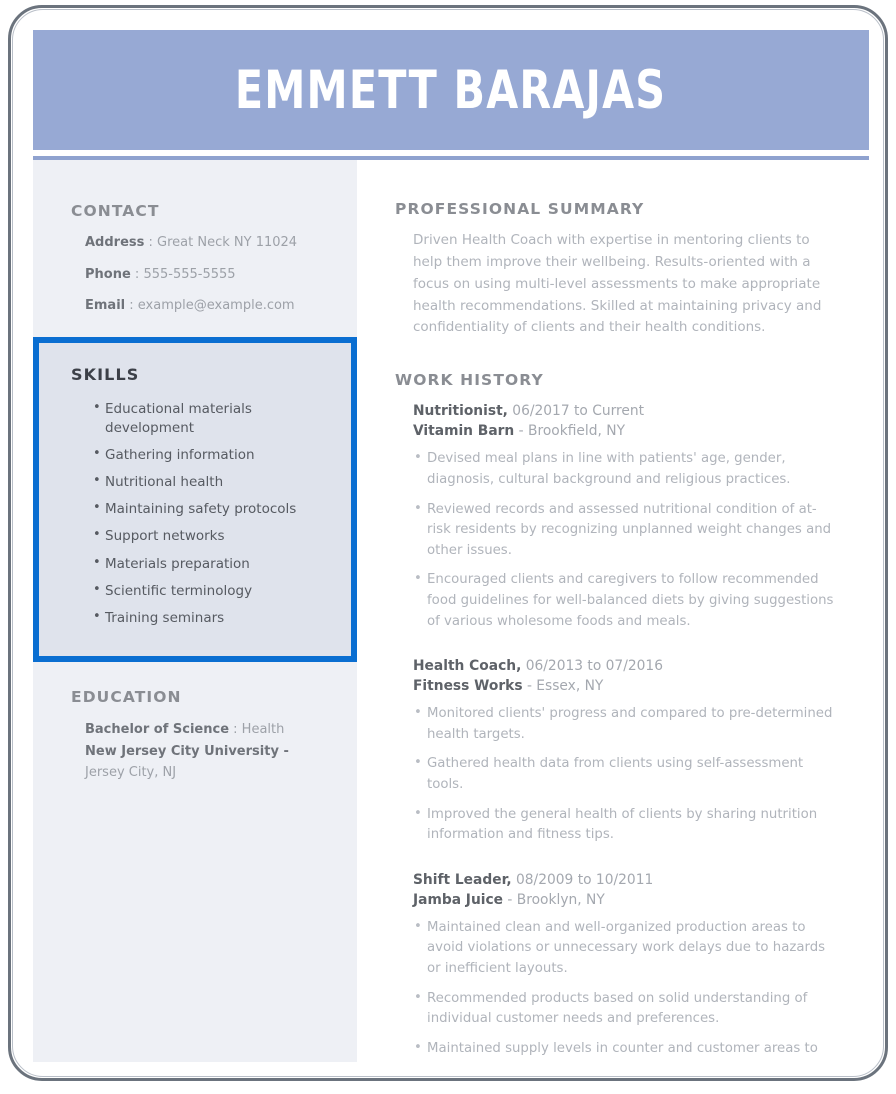  I want to click on contact-phone-label: Phone, so click(108, 274).